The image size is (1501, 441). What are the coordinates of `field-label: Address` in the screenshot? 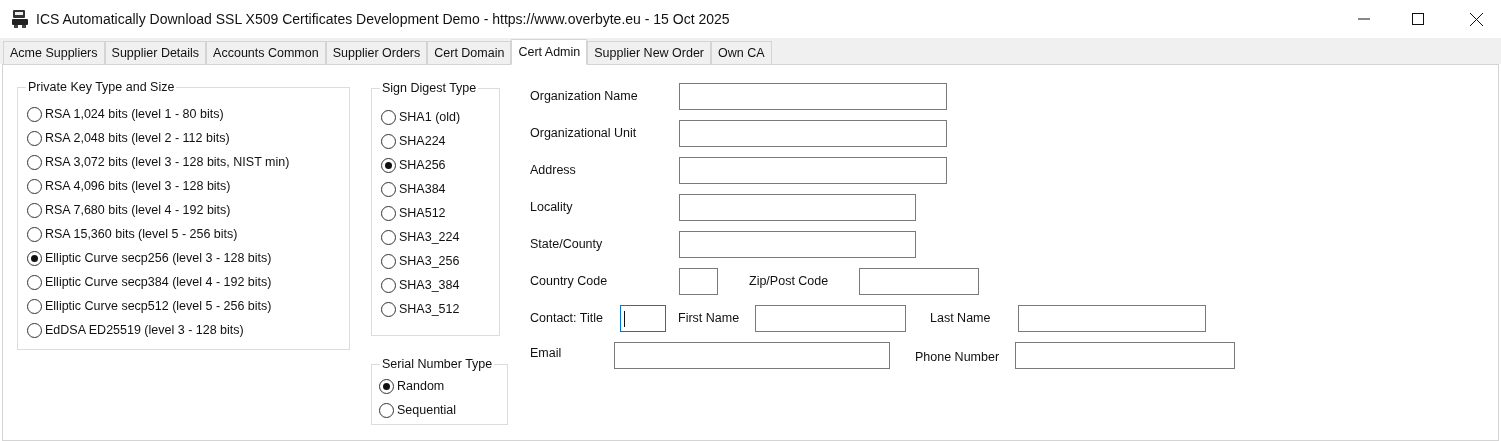 It's located at (553, 171).